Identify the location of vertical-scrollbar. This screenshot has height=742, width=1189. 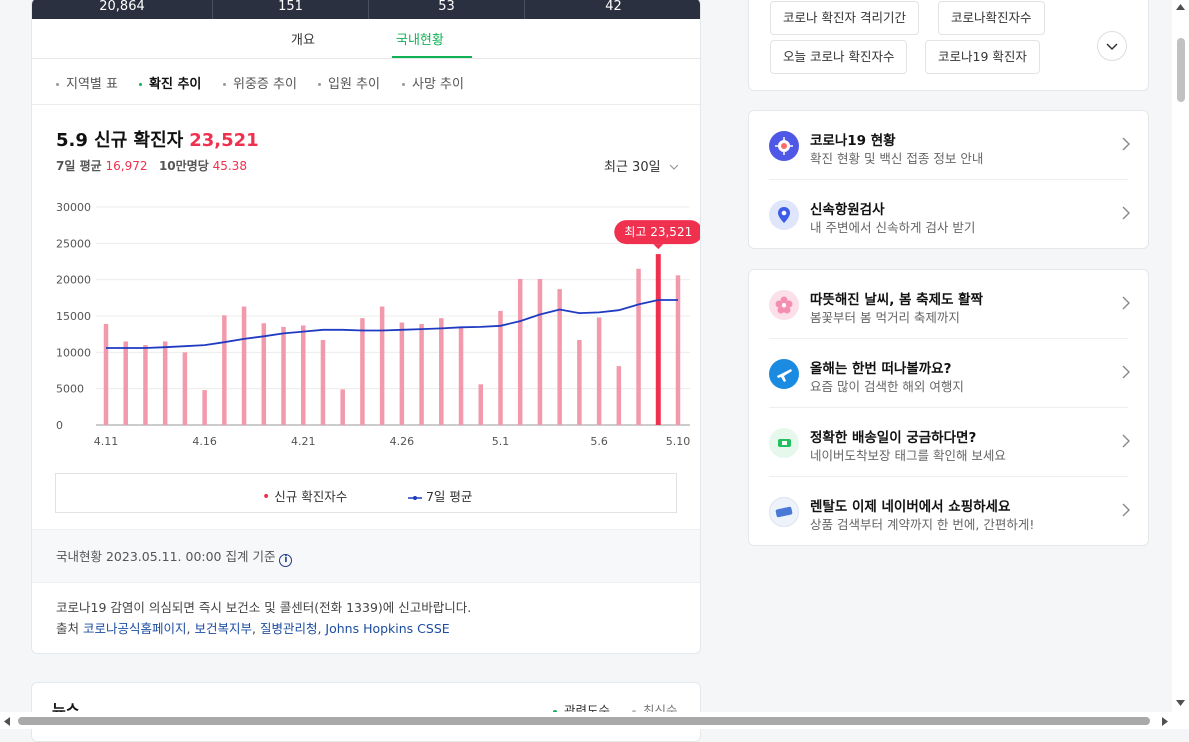
(1180, 364).